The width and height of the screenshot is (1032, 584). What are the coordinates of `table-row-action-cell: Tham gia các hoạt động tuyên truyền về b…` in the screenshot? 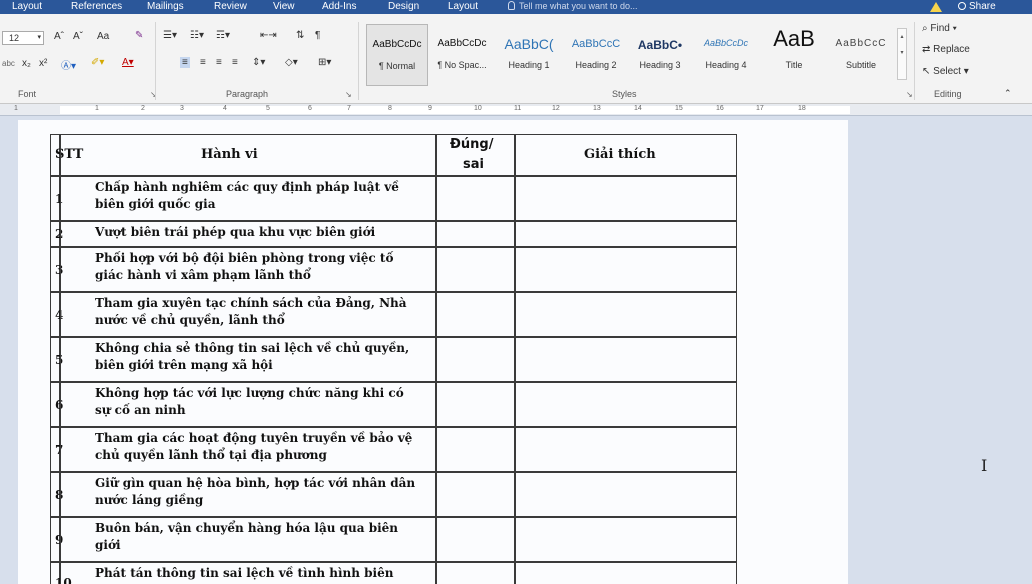 It's located at (248, 449).